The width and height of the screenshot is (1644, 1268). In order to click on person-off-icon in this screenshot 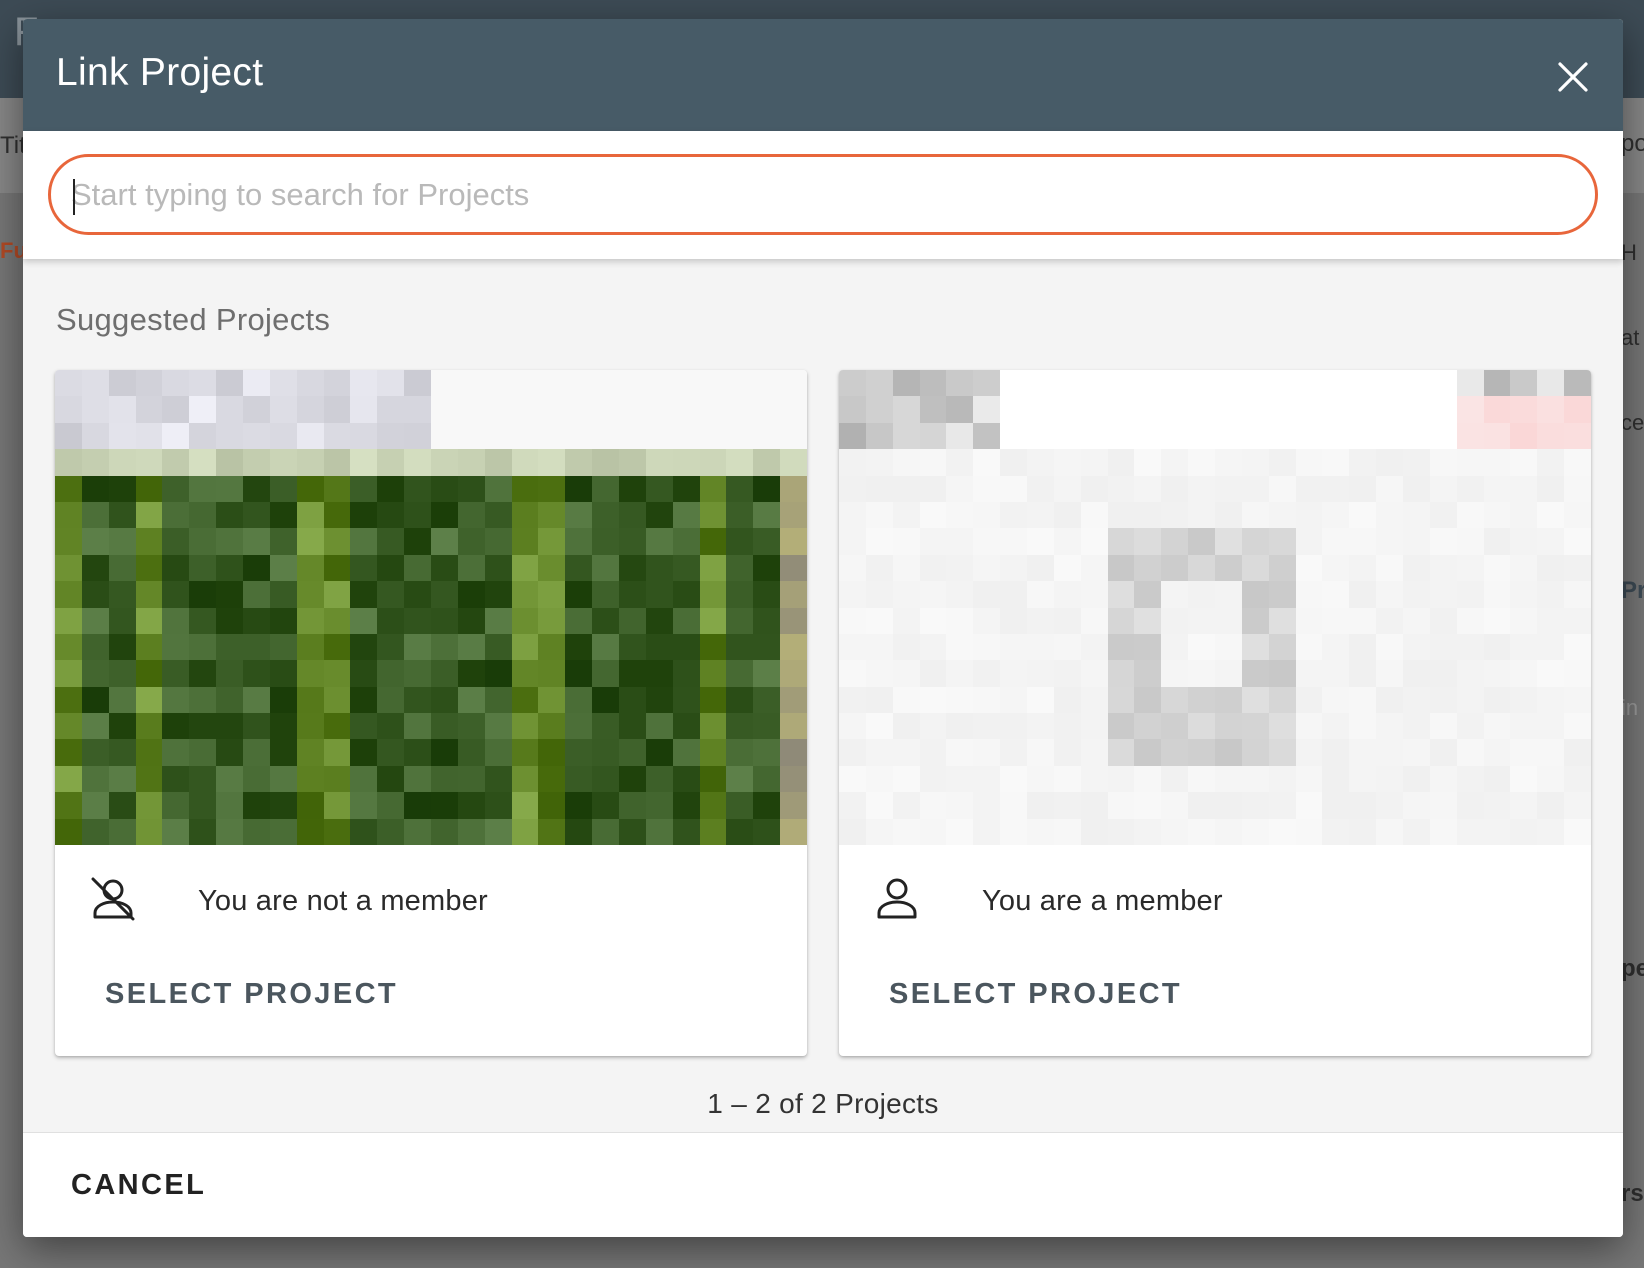, I will do `click(113, 899)`.